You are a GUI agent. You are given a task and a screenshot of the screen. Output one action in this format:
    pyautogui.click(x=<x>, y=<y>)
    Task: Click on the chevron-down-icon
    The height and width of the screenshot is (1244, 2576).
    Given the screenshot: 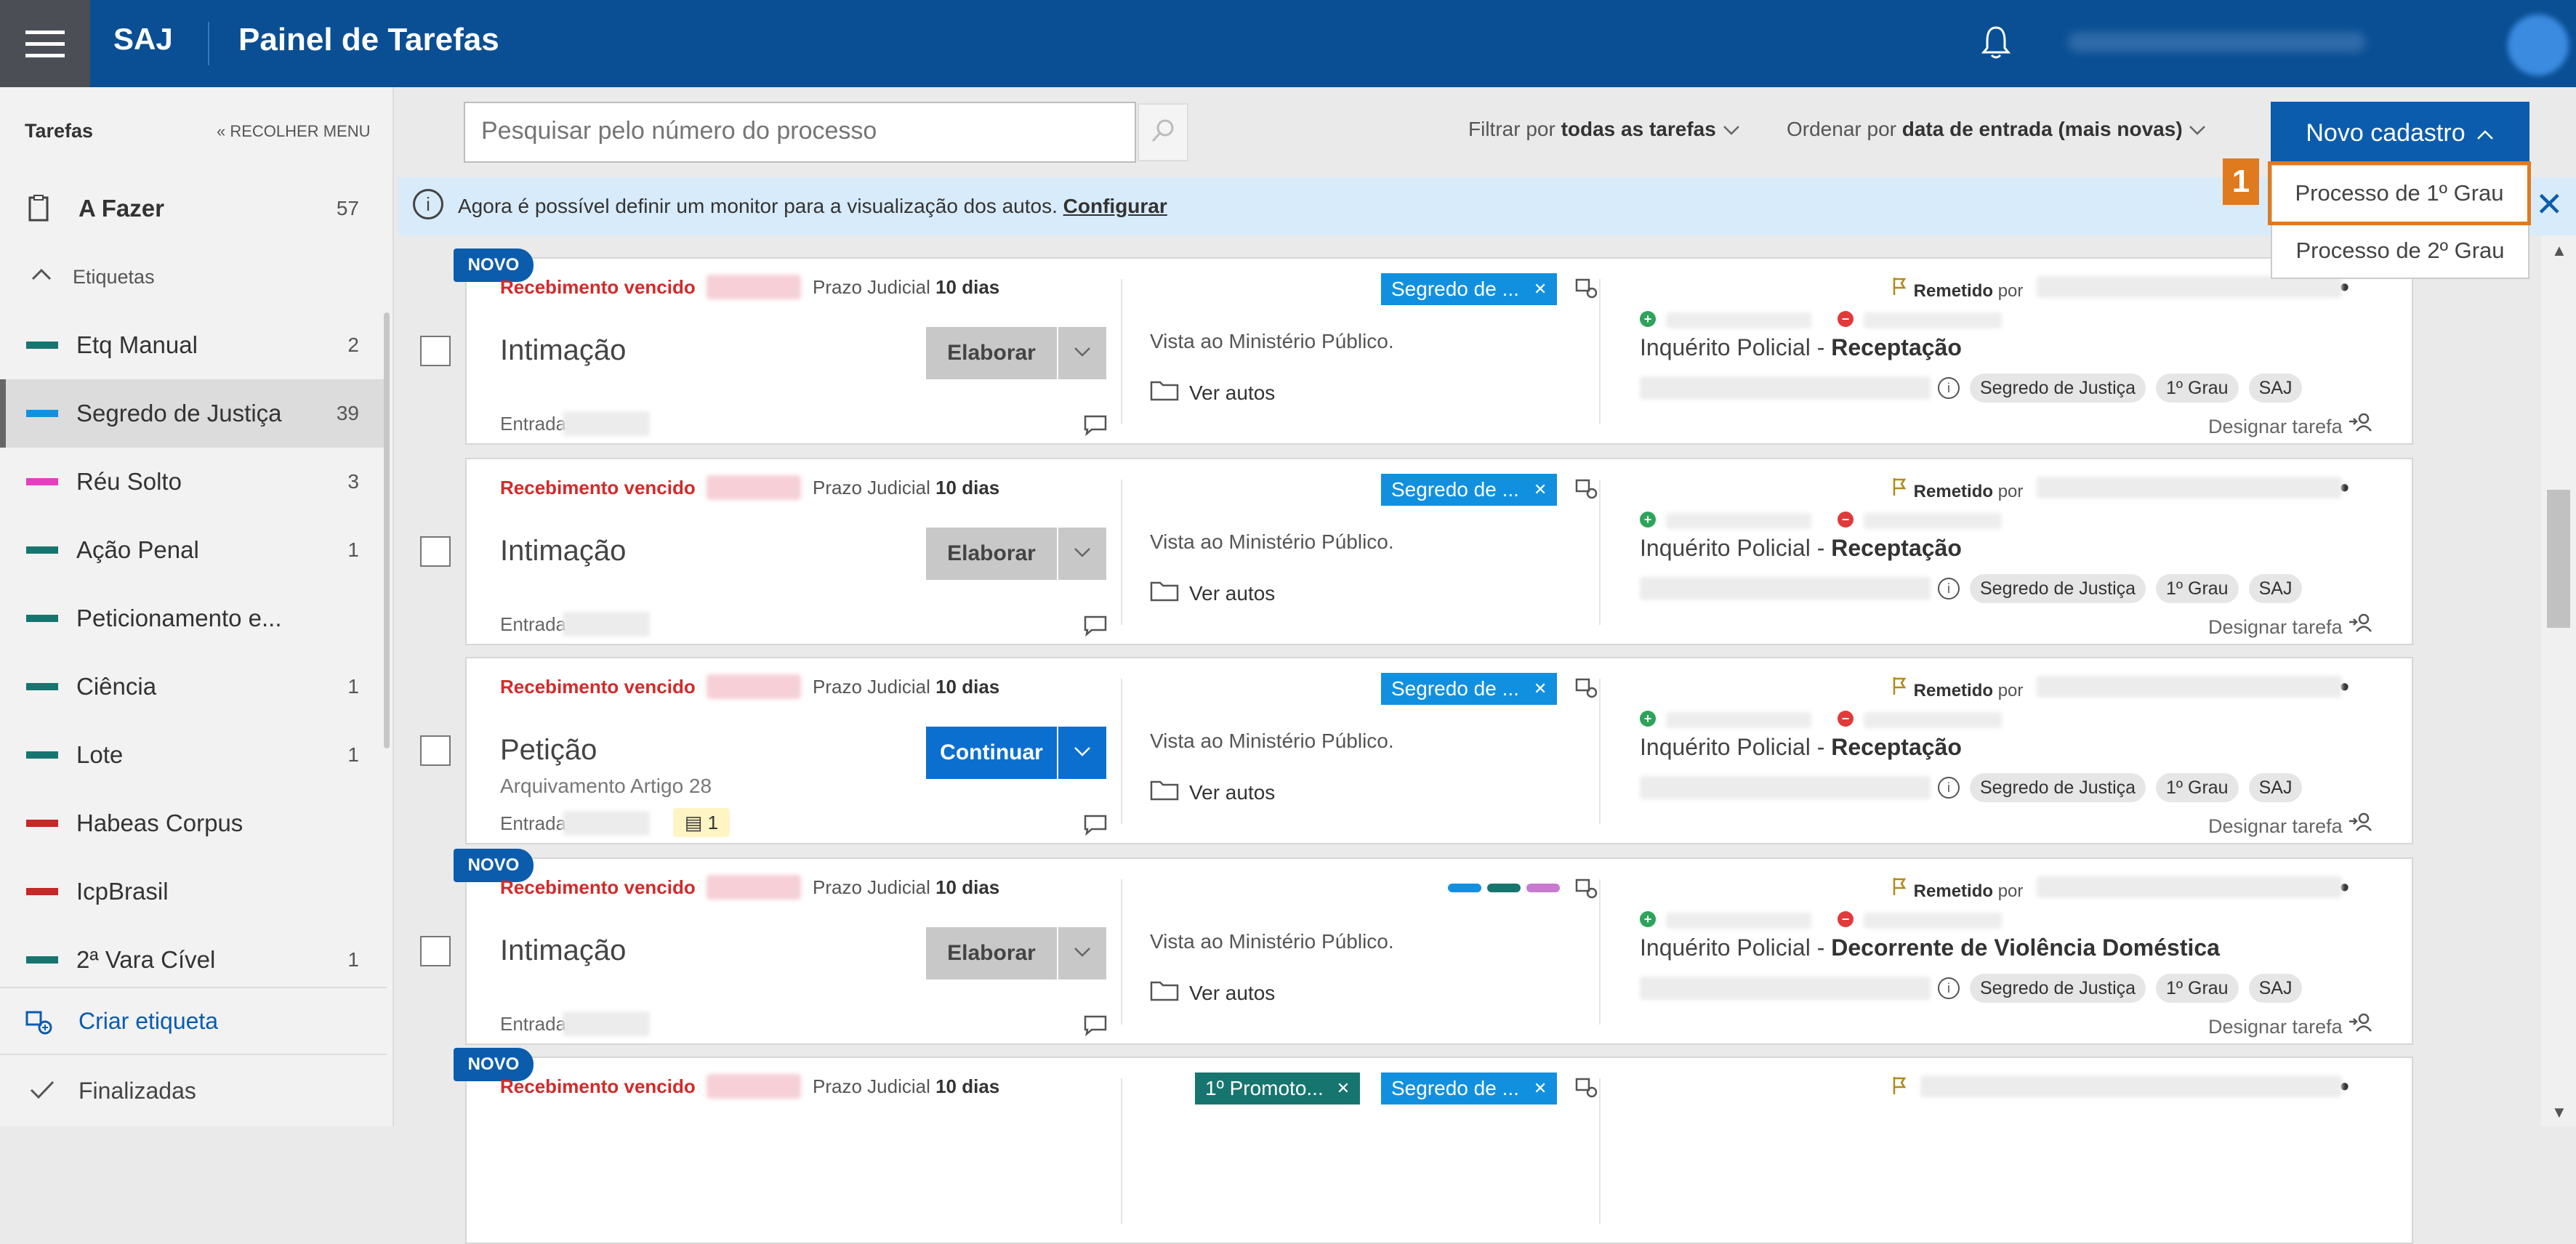 What is the action you would take?
    pyautogui.click(x=1082, y=954)
    